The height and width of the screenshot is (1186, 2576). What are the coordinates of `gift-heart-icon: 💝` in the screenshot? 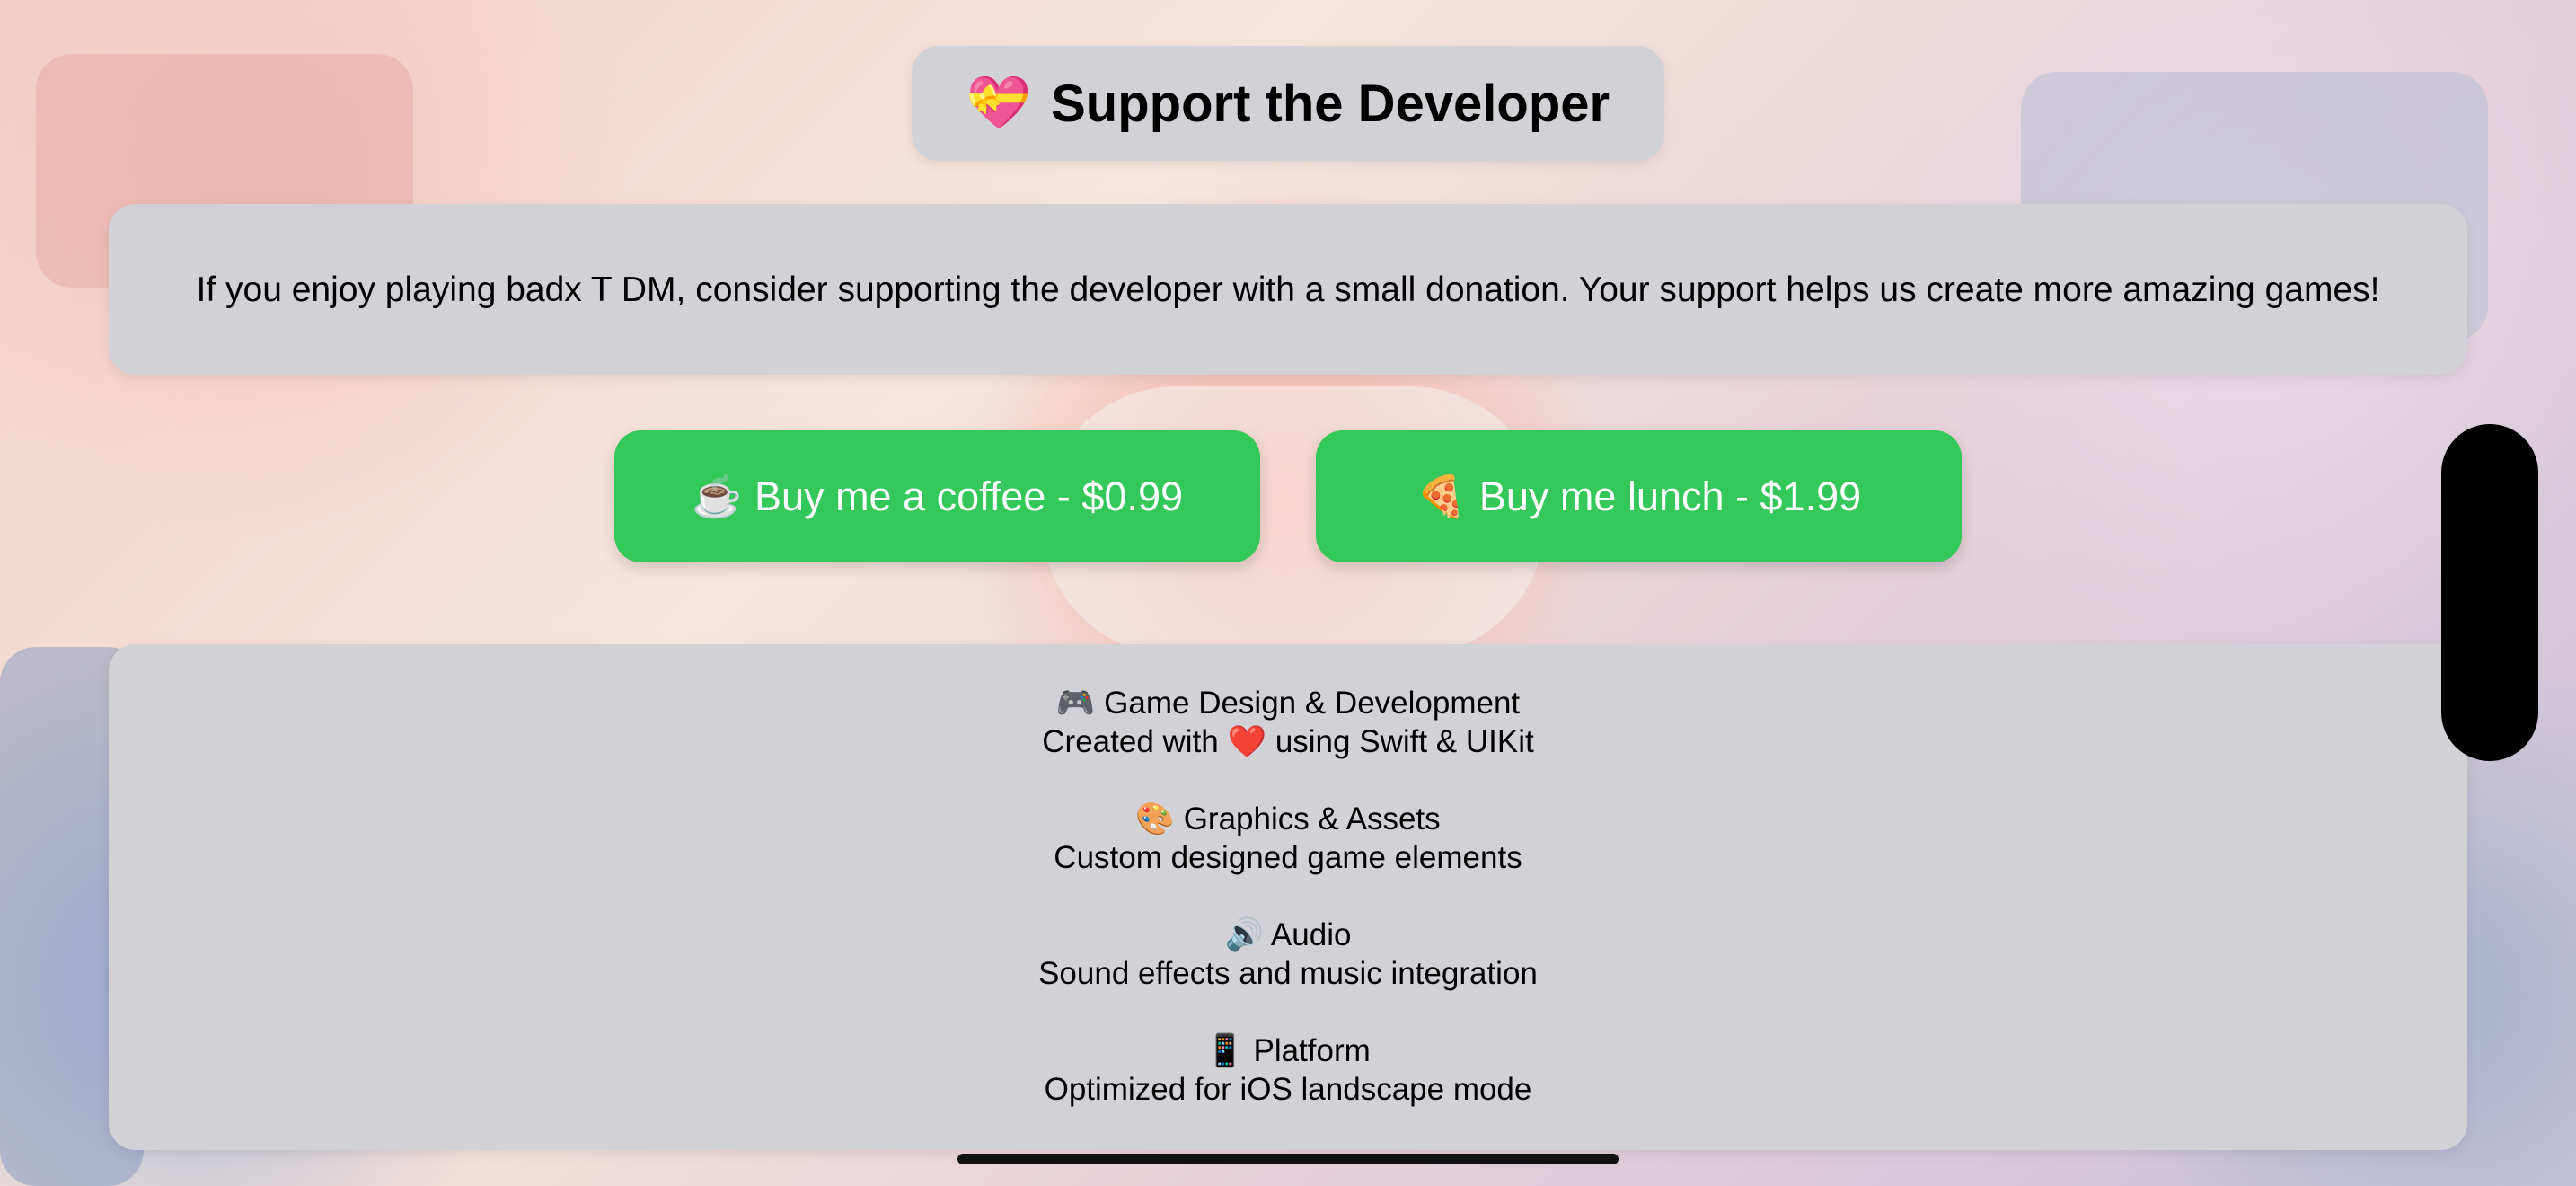 It's located at (999, 103).